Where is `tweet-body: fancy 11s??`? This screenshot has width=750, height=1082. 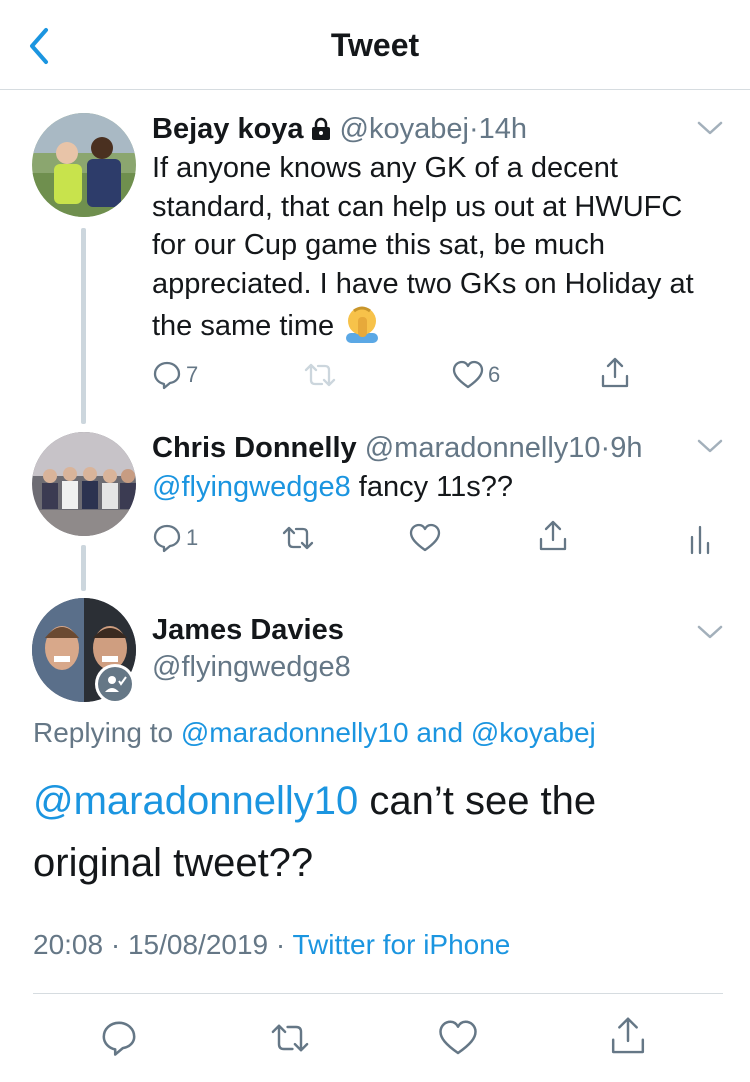
tweet-body: fancy 11s?? is located at coordinates (432, 487).